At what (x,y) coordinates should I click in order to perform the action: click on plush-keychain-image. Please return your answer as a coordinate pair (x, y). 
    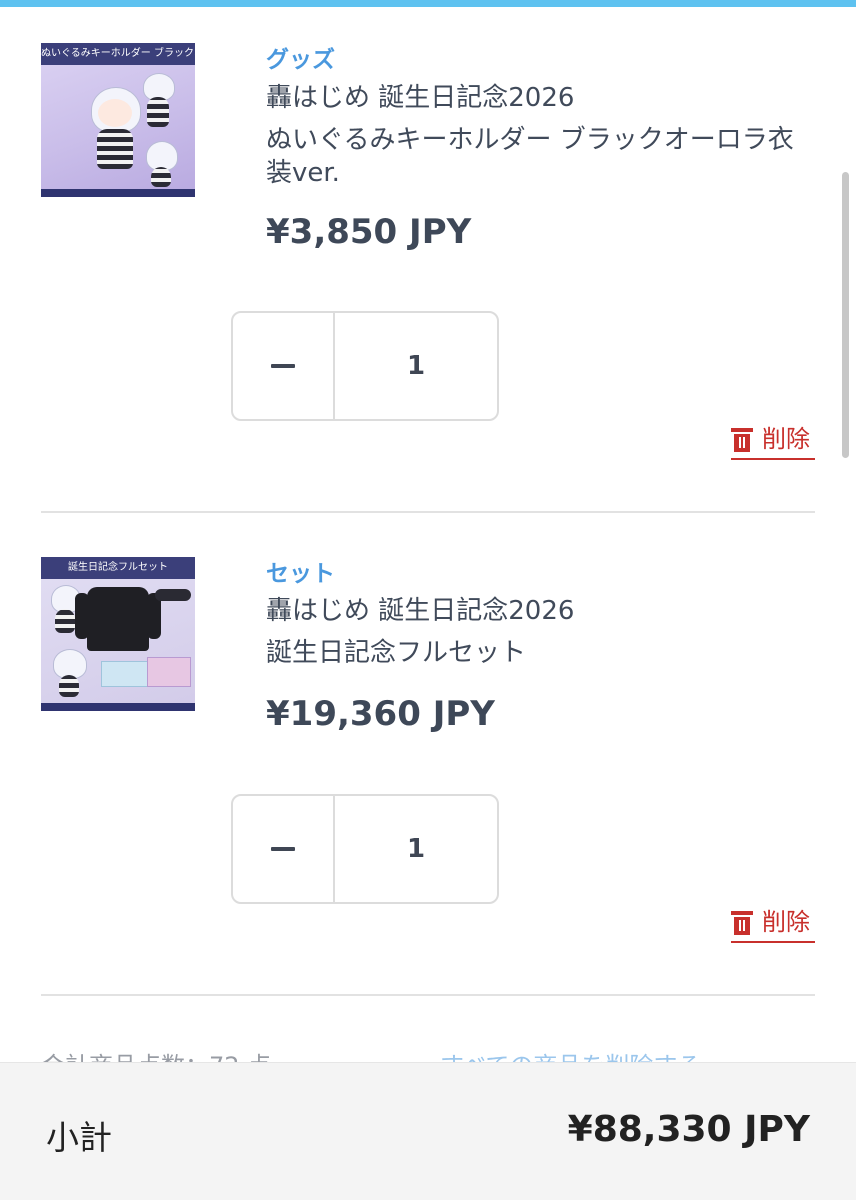
    Looking at the image, I should click on (69, 675).